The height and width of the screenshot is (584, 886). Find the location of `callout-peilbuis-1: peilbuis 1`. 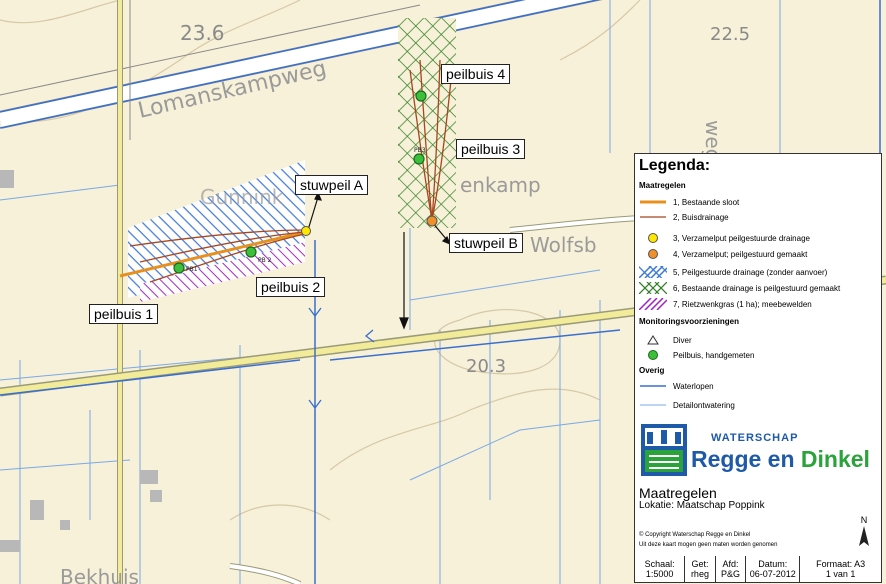

callout-peilbuis-1: peilbuis 1 is located at coordinates (124, 314).